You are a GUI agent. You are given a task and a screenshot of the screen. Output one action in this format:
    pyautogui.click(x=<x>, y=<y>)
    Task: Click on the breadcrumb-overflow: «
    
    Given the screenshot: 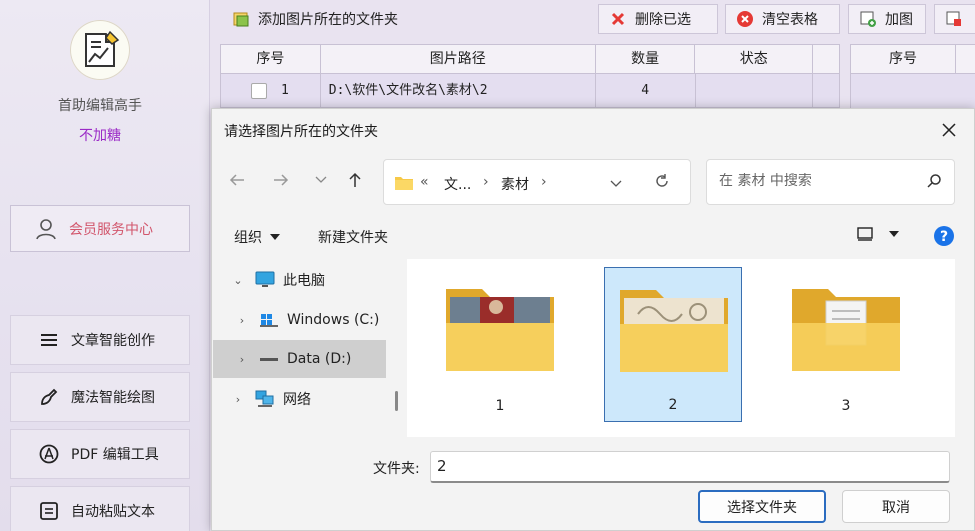 What is the action you would take?
    pyautogui.click(x=424, y=182)
    